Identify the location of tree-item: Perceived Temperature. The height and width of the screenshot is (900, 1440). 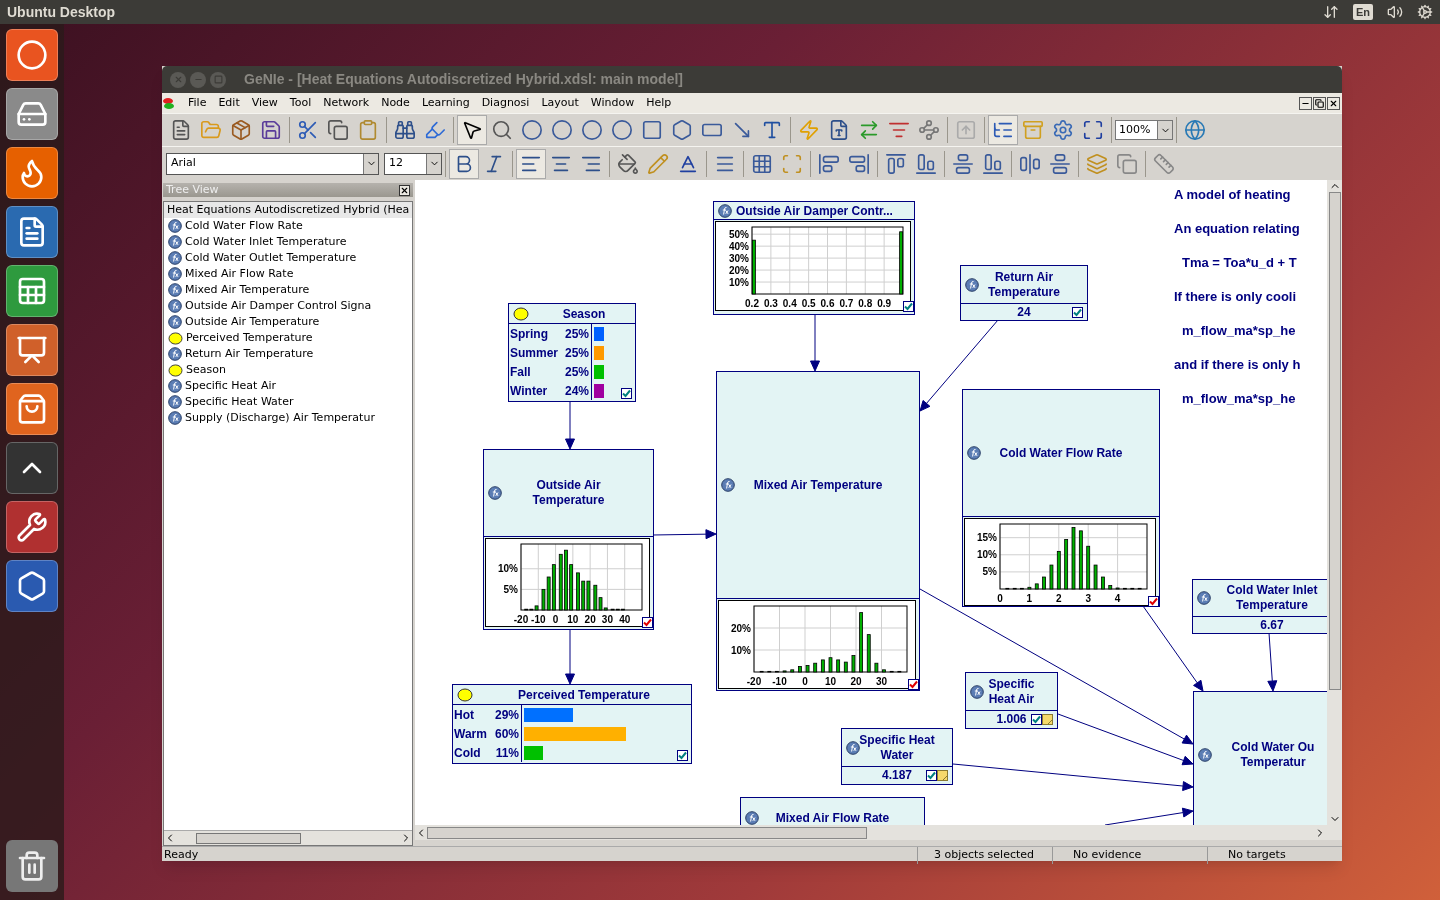
(288, 338).